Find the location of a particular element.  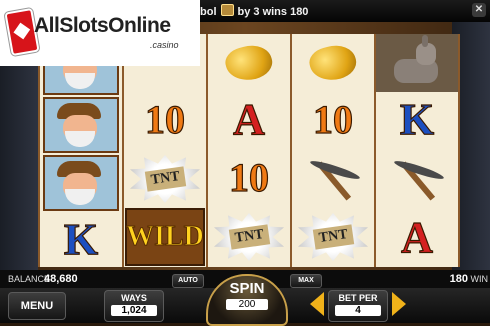

balance-value: 48,680 is located at coordinates (61, 279).